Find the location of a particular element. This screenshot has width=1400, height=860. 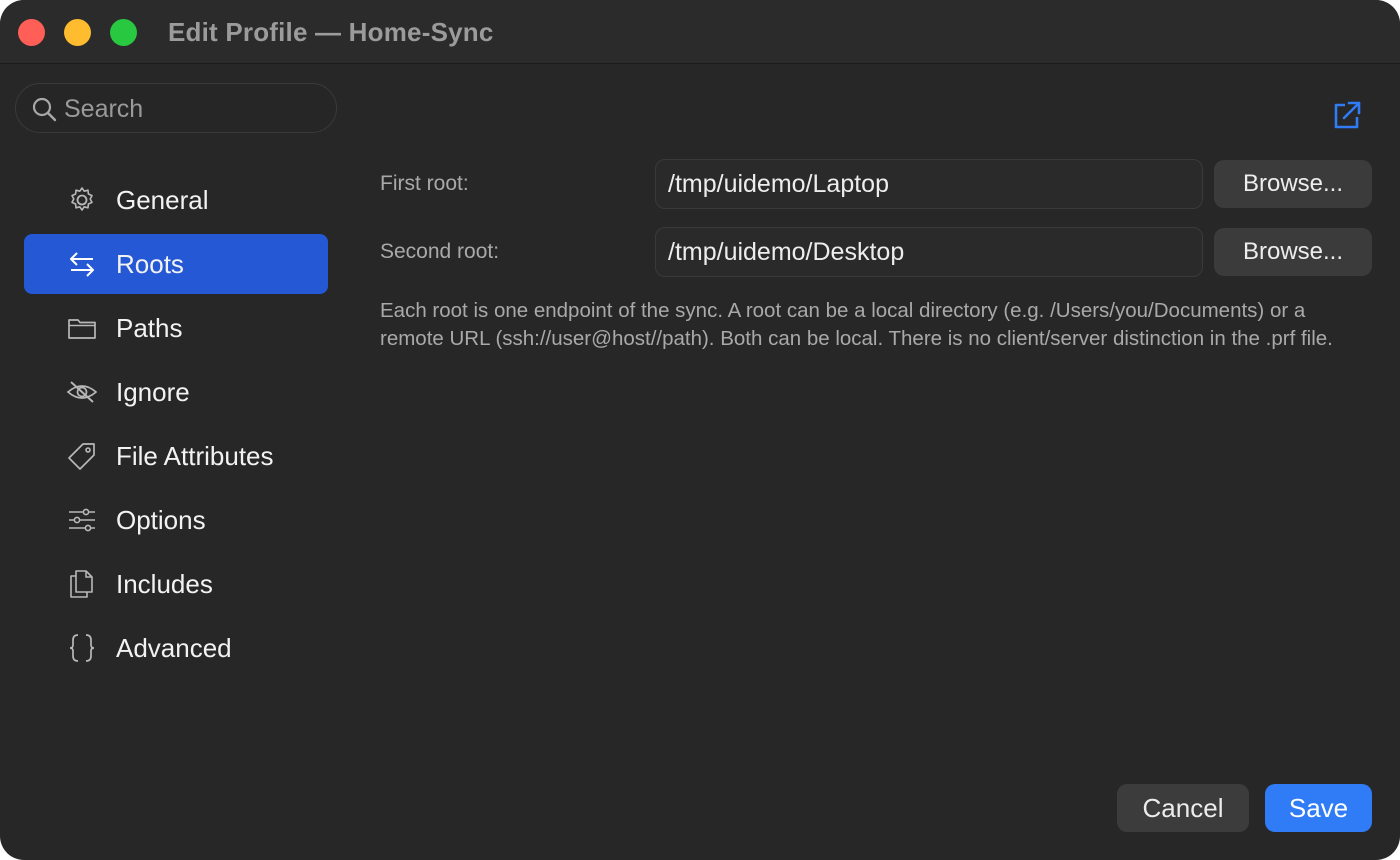

sidebar-item-label: File Attributes is located at coordinates (195, 456).